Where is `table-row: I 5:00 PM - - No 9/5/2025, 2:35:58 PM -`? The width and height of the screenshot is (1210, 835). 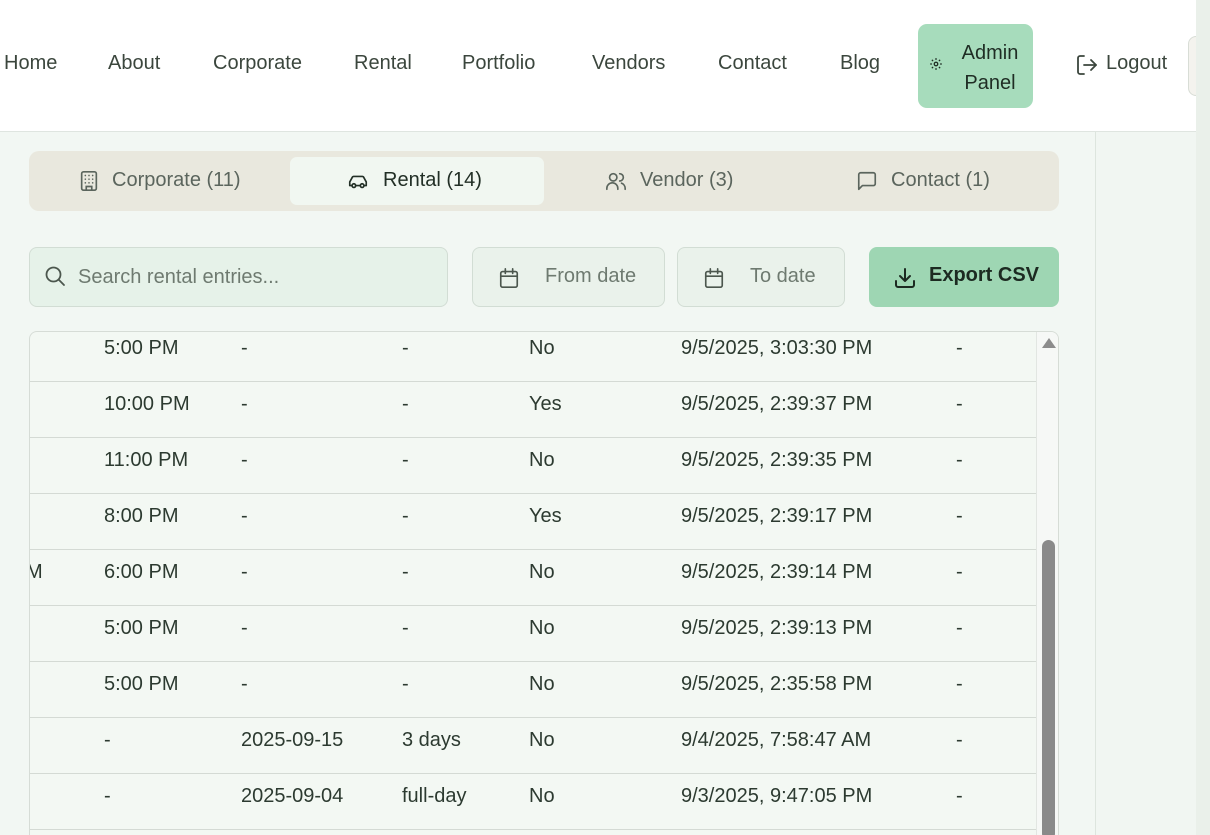
table-row: I 5:00 PM - - No 9/5/2025, 2:35:58 PM - is located at coordinates (533, 690).